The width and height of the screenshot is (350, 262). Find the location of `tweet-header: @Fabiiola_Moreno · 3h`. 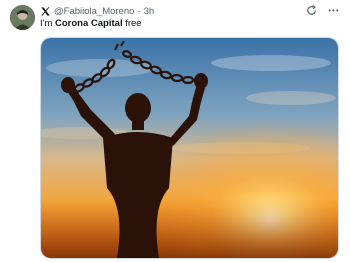

tweet-header: @Fabiiola_Moreno · 3h is located at coordinates (97, 11).